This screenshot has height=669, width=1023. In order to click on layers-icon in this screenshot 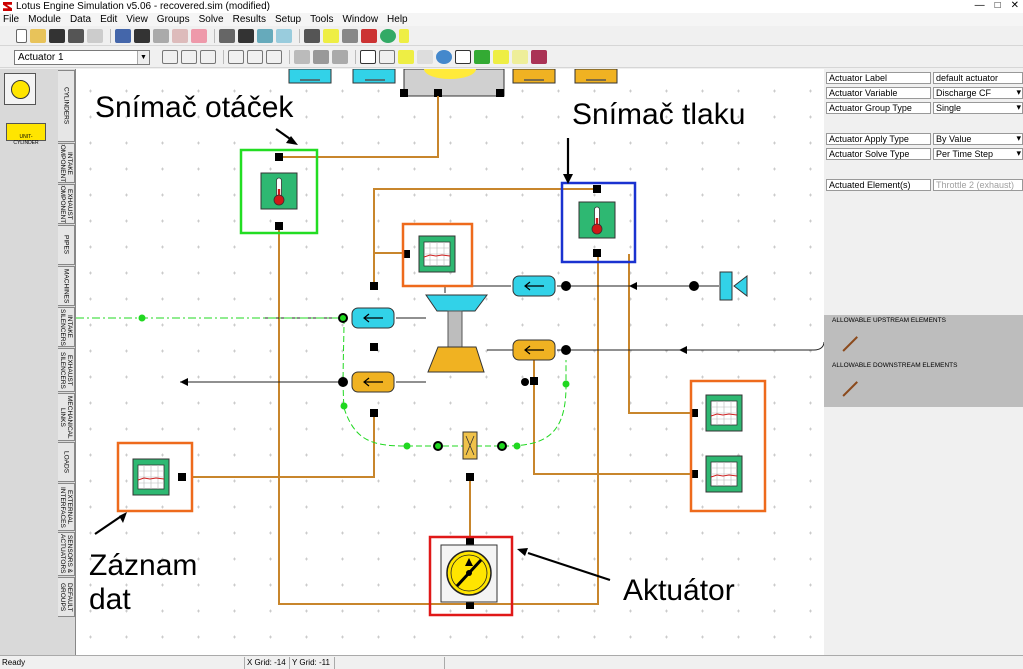, I will do `click(246, 35)`.